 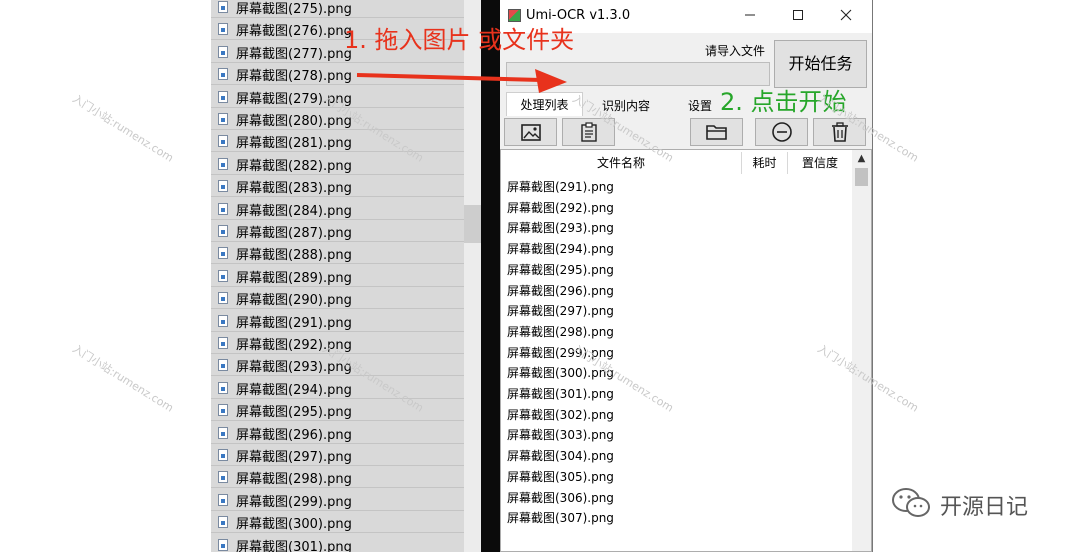 I want to click on explorer-file-row: 屏幕截图(283).png, so click(x=337, y=186).